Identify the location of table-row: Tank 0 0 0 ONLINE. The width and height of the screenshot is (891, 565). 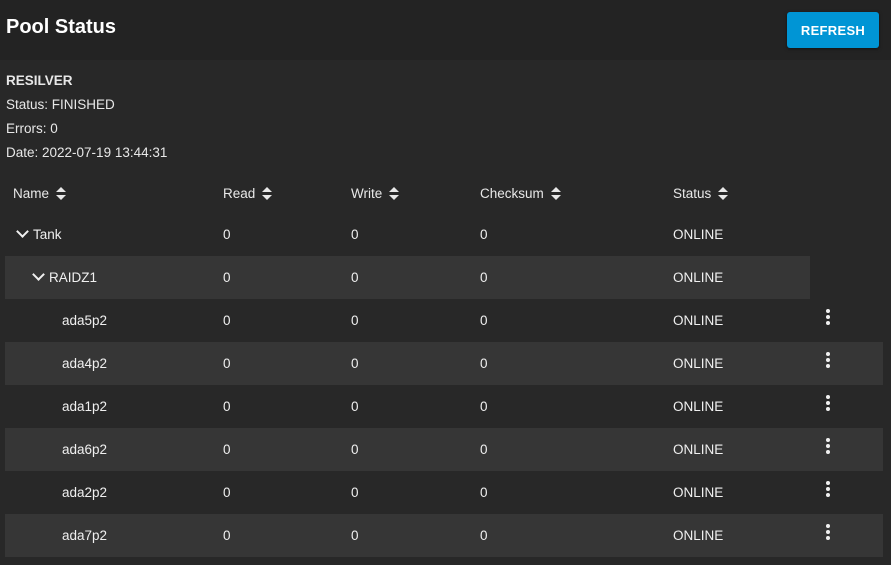
(407, 234).